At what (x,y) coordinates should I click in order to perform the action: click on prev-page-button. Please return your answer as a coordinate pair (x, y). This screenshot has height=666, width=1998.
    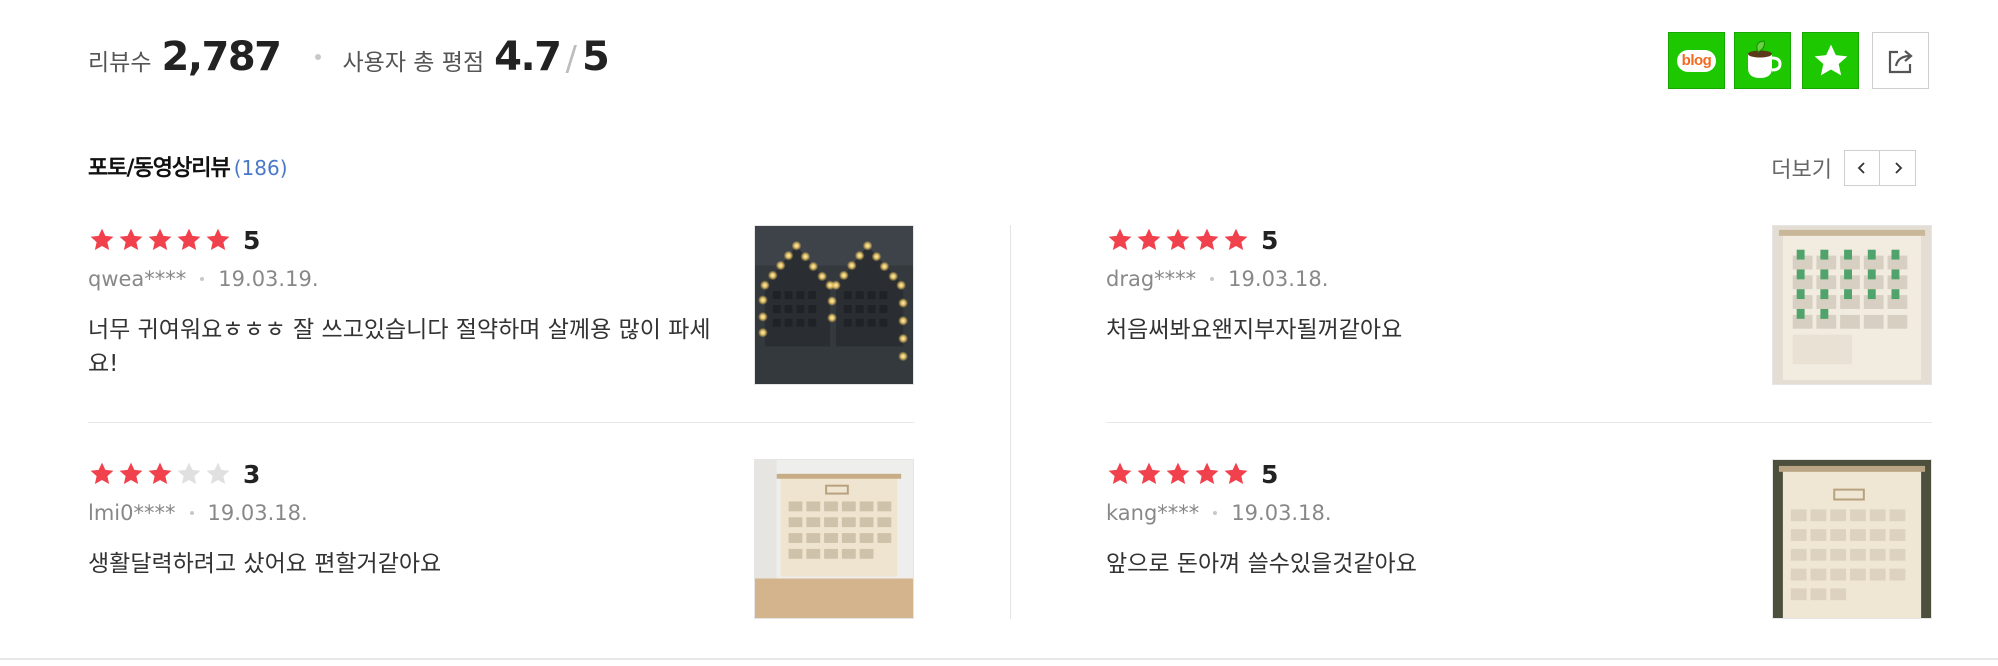
    Looking at the image, I should click on (1862, 168).